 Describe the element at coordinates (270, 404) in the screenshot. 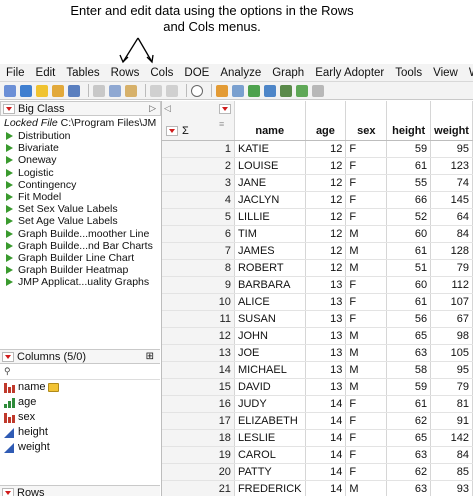

I see `cell-name: JUDY` at that location.